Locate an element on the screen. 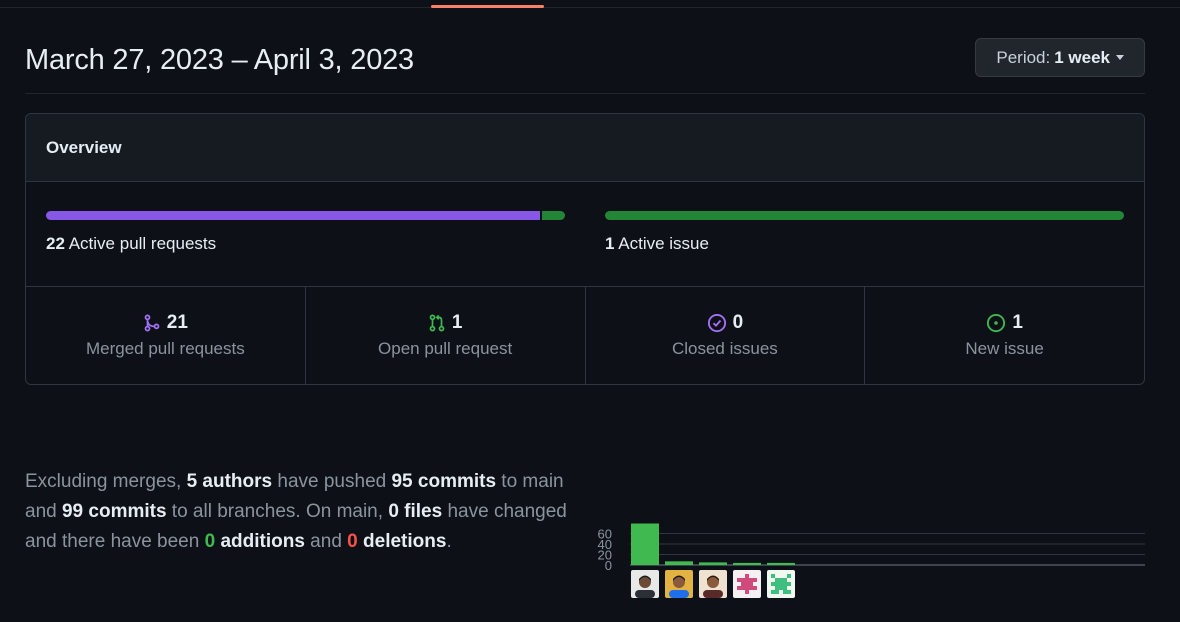  commits-by-author-chart: 0 20 40 60 is located at coordinates (870, 517).